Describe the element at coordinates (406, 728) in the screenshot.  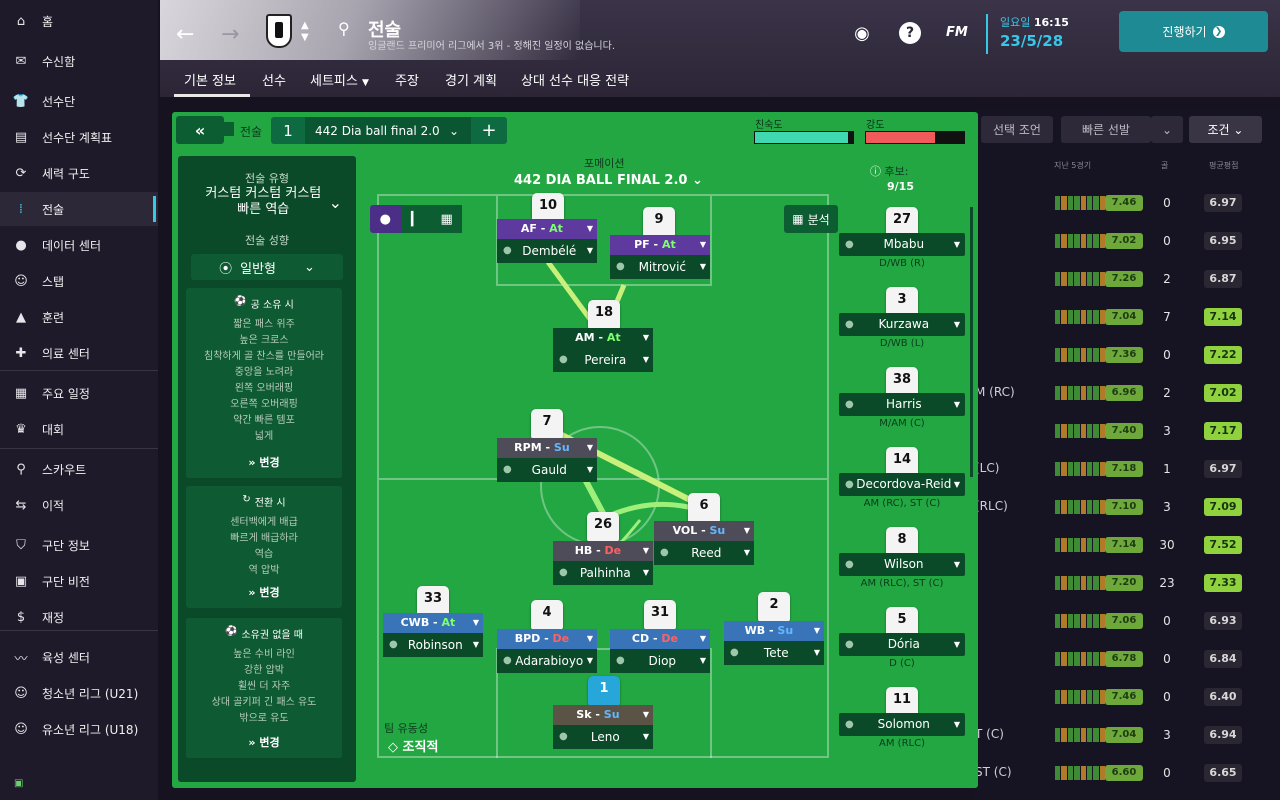
I see `team-fluidity-label: 팀 유동성` at that location.